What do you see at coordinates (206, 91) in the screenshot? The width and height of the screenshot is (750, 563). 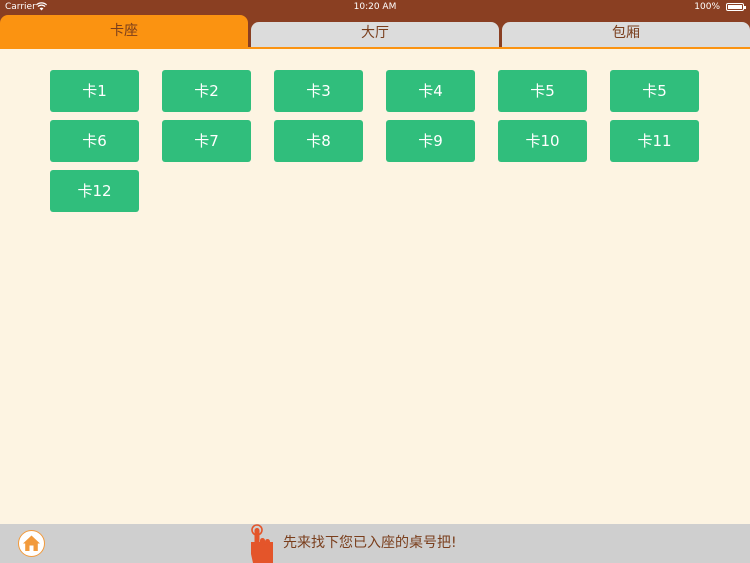 I see `seat-button: 卡2` at bounding box center [206, 91].